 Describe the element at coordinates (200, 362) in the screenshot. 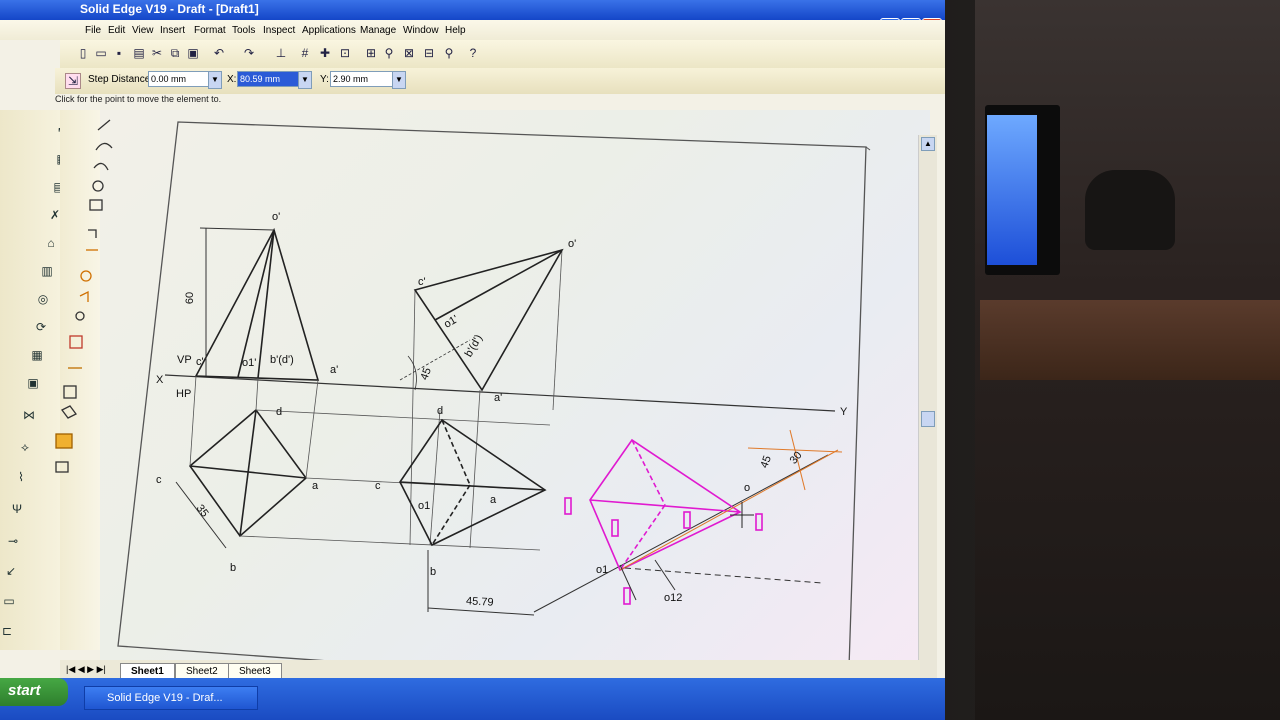

I see `label-c-prime: c'` at that location.